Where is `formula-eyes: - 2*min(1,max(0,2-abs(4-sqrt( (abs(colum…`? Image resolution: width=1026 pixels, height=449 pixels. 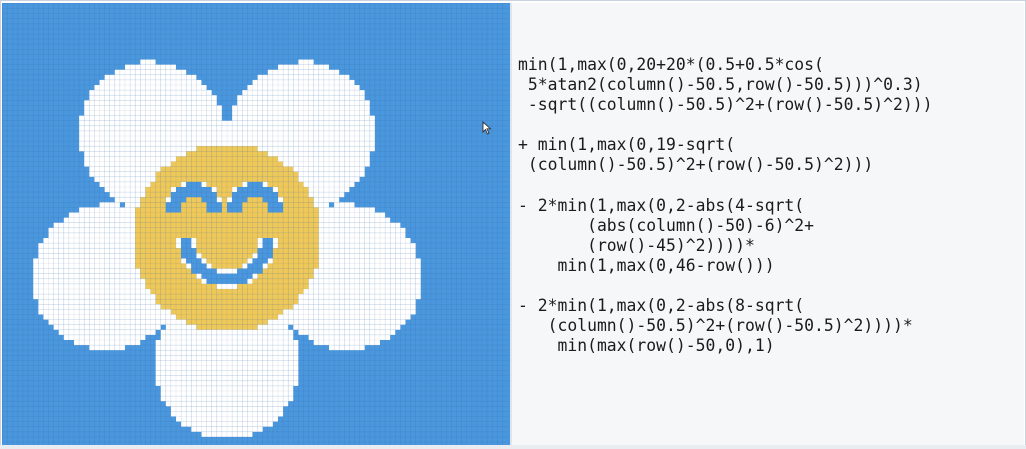 formula-eyes: - 2*min(1,max(0,2-abs(4-sqrt( (abs(colum… is located at coordinates (666, 235).